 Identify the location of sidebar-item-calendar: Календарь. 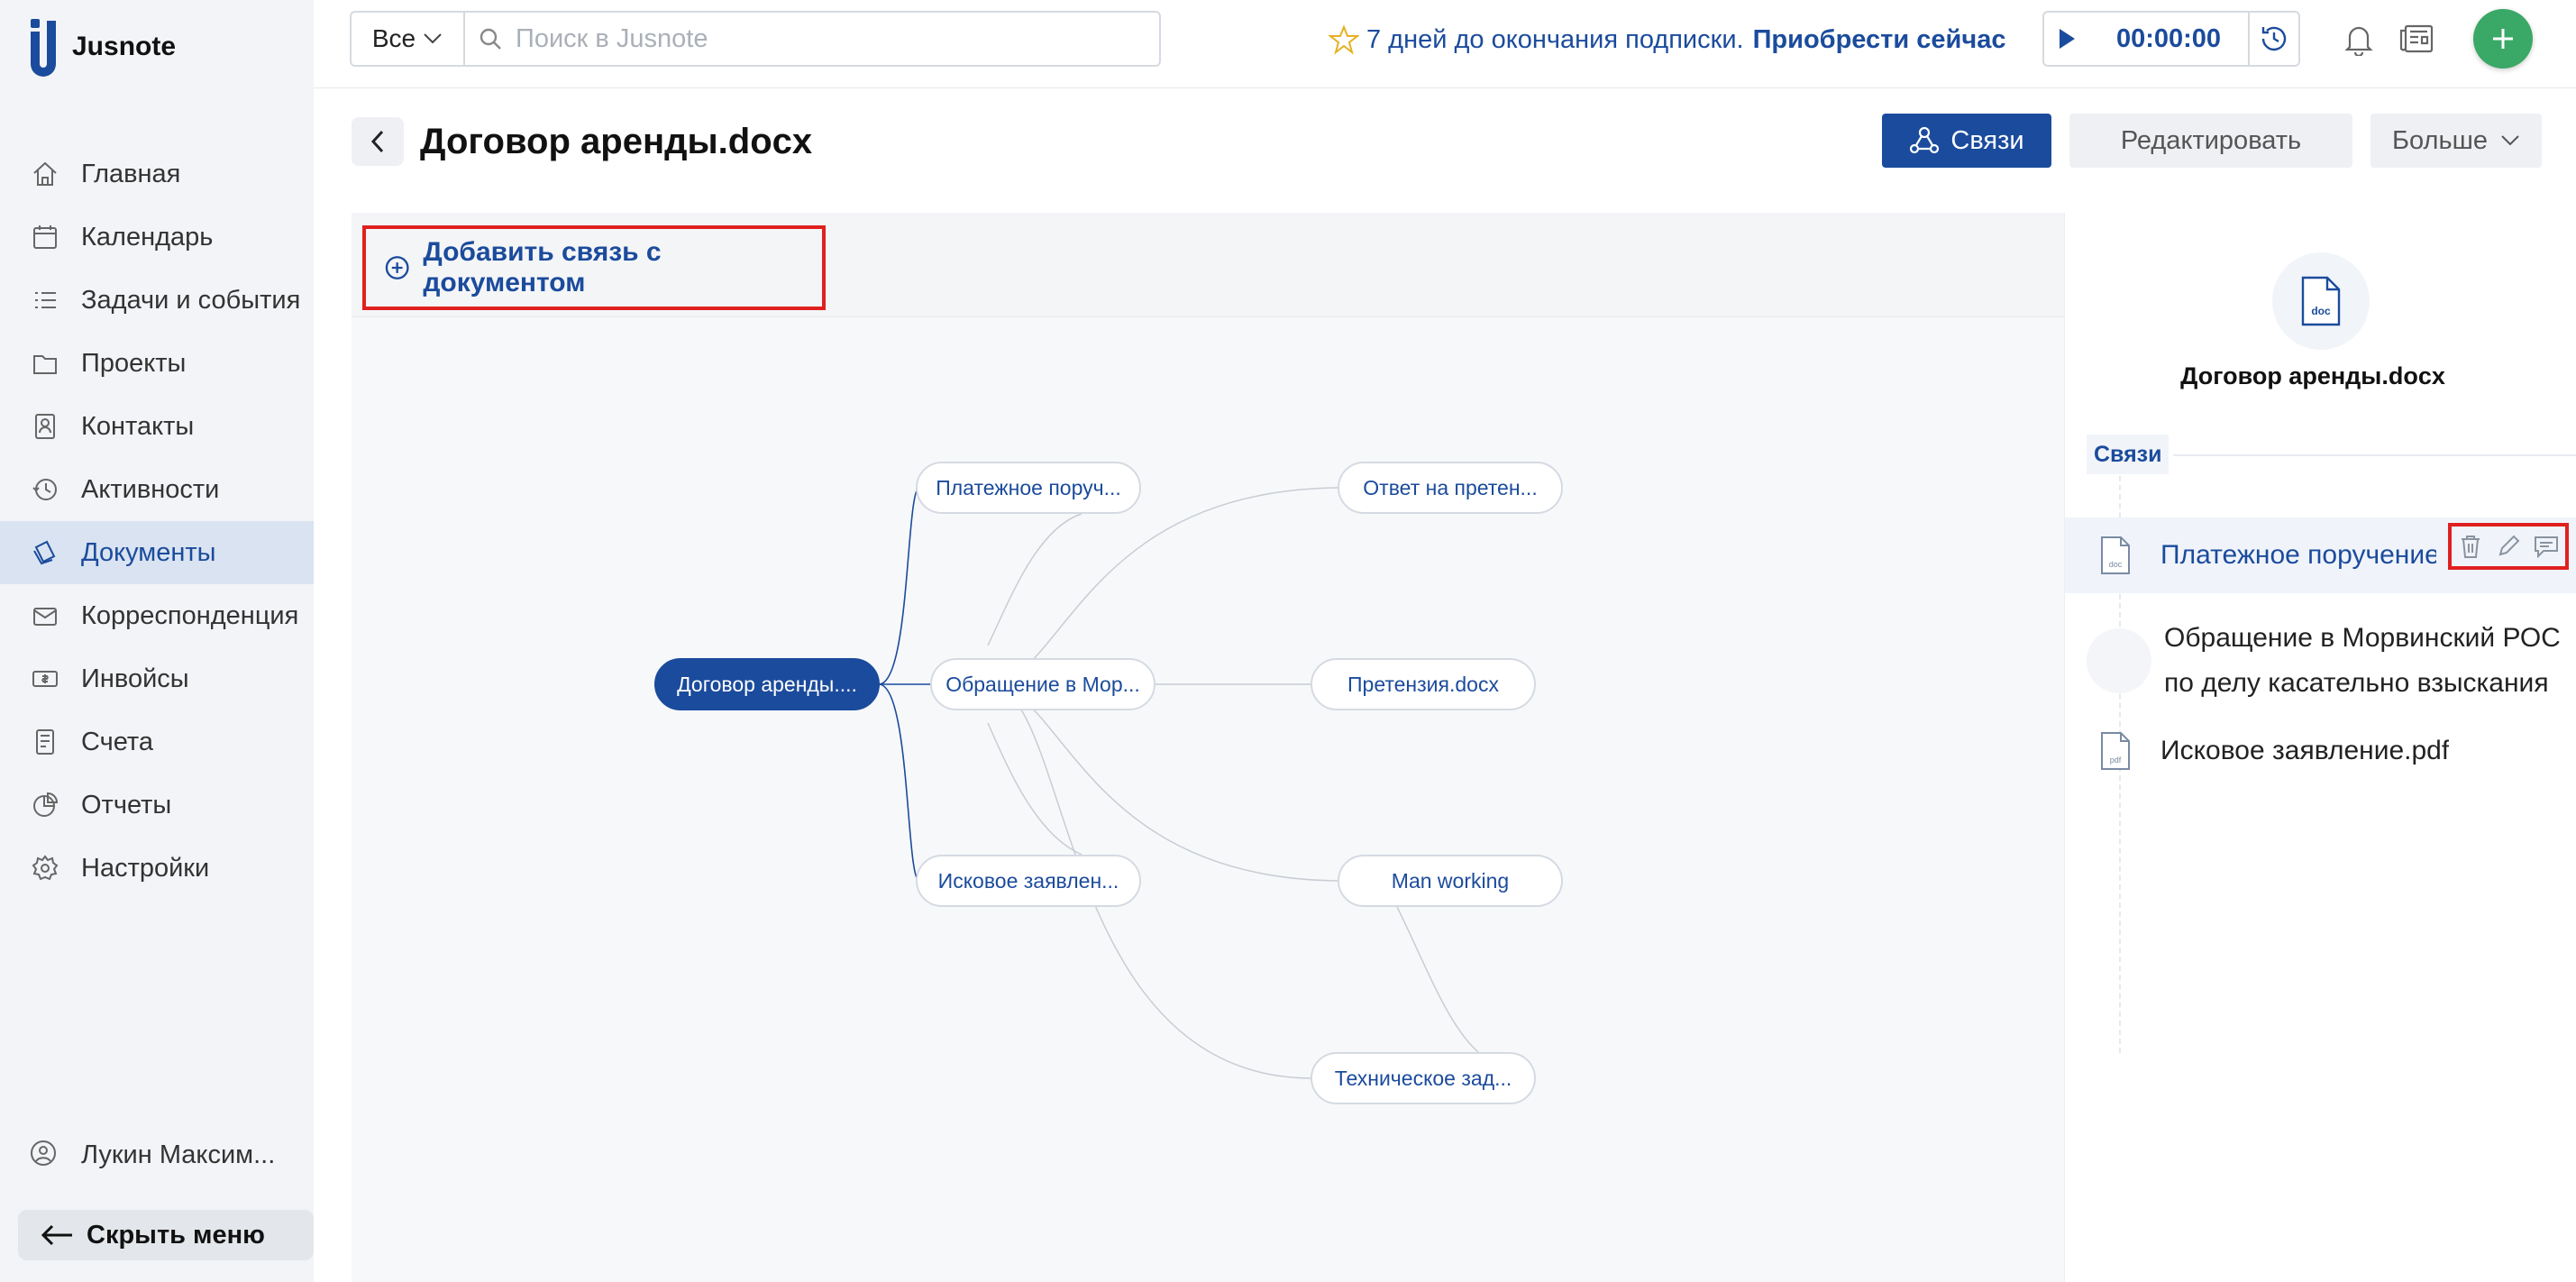
(157, 237).